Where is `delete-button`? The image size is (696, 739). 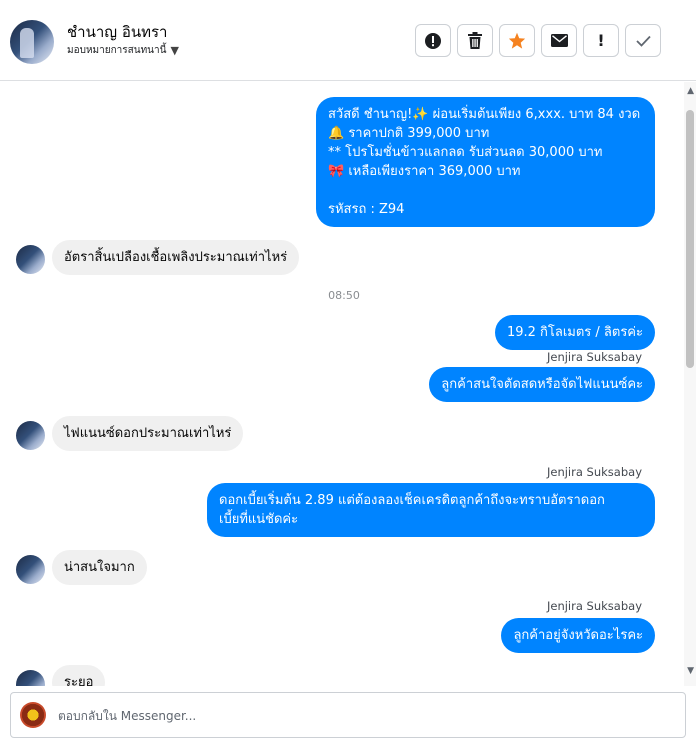 delete-button is located at coordinates (475, 40).